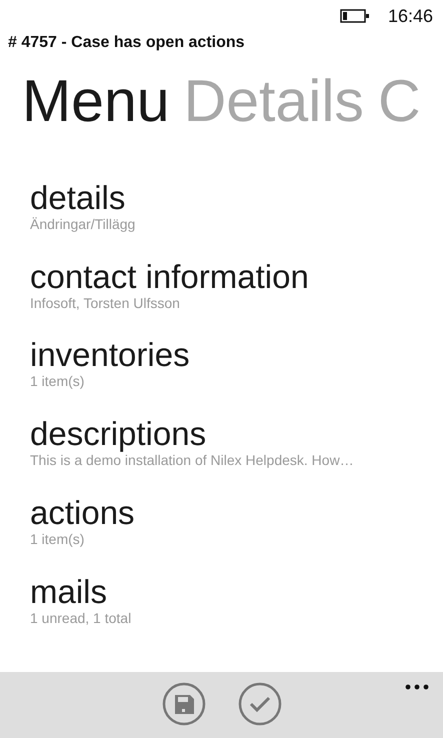 The width and height of the screenshot is (443, 738). Describe the element at coordinates (236, 277) in the screenshot. I see `menu-item-title: contact information` at that location.